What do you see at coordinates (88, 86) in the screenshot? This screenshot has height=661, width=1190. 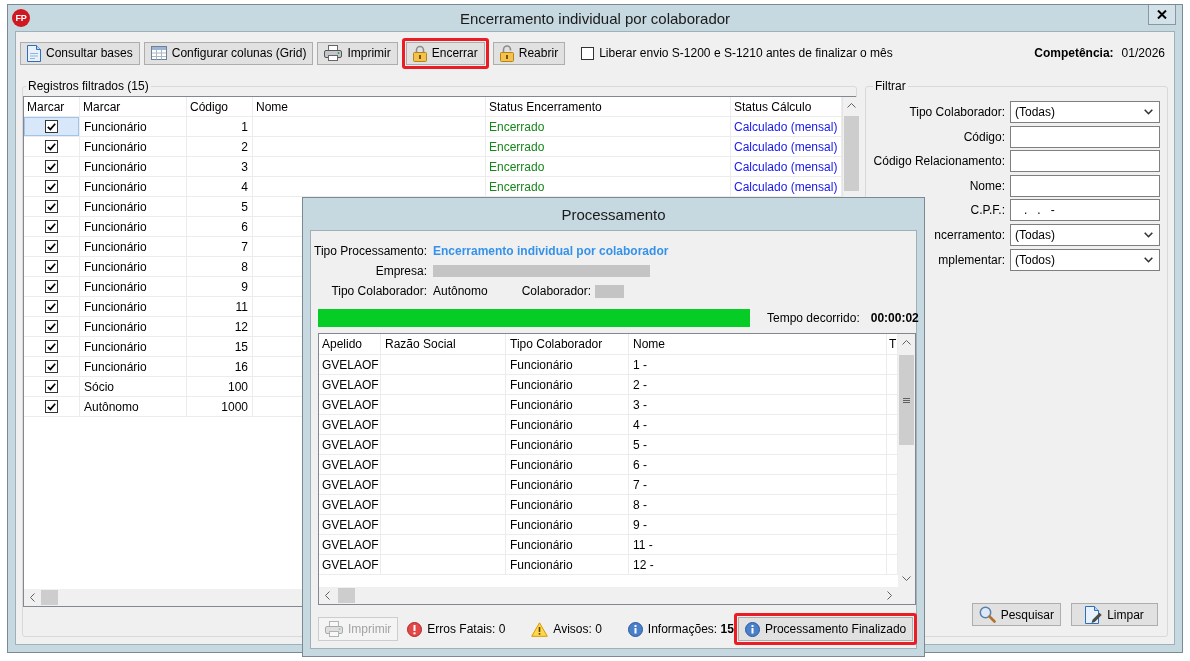 I see `group-title: Registros filtrados (15)` at bounding box center [88, 86].